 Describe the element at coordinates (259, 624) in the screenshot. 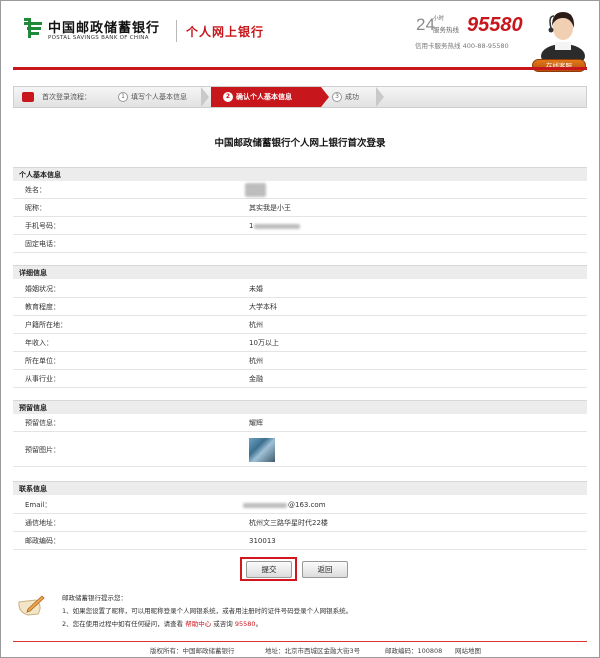

I see `tip-line-2-end: 。` at that location.